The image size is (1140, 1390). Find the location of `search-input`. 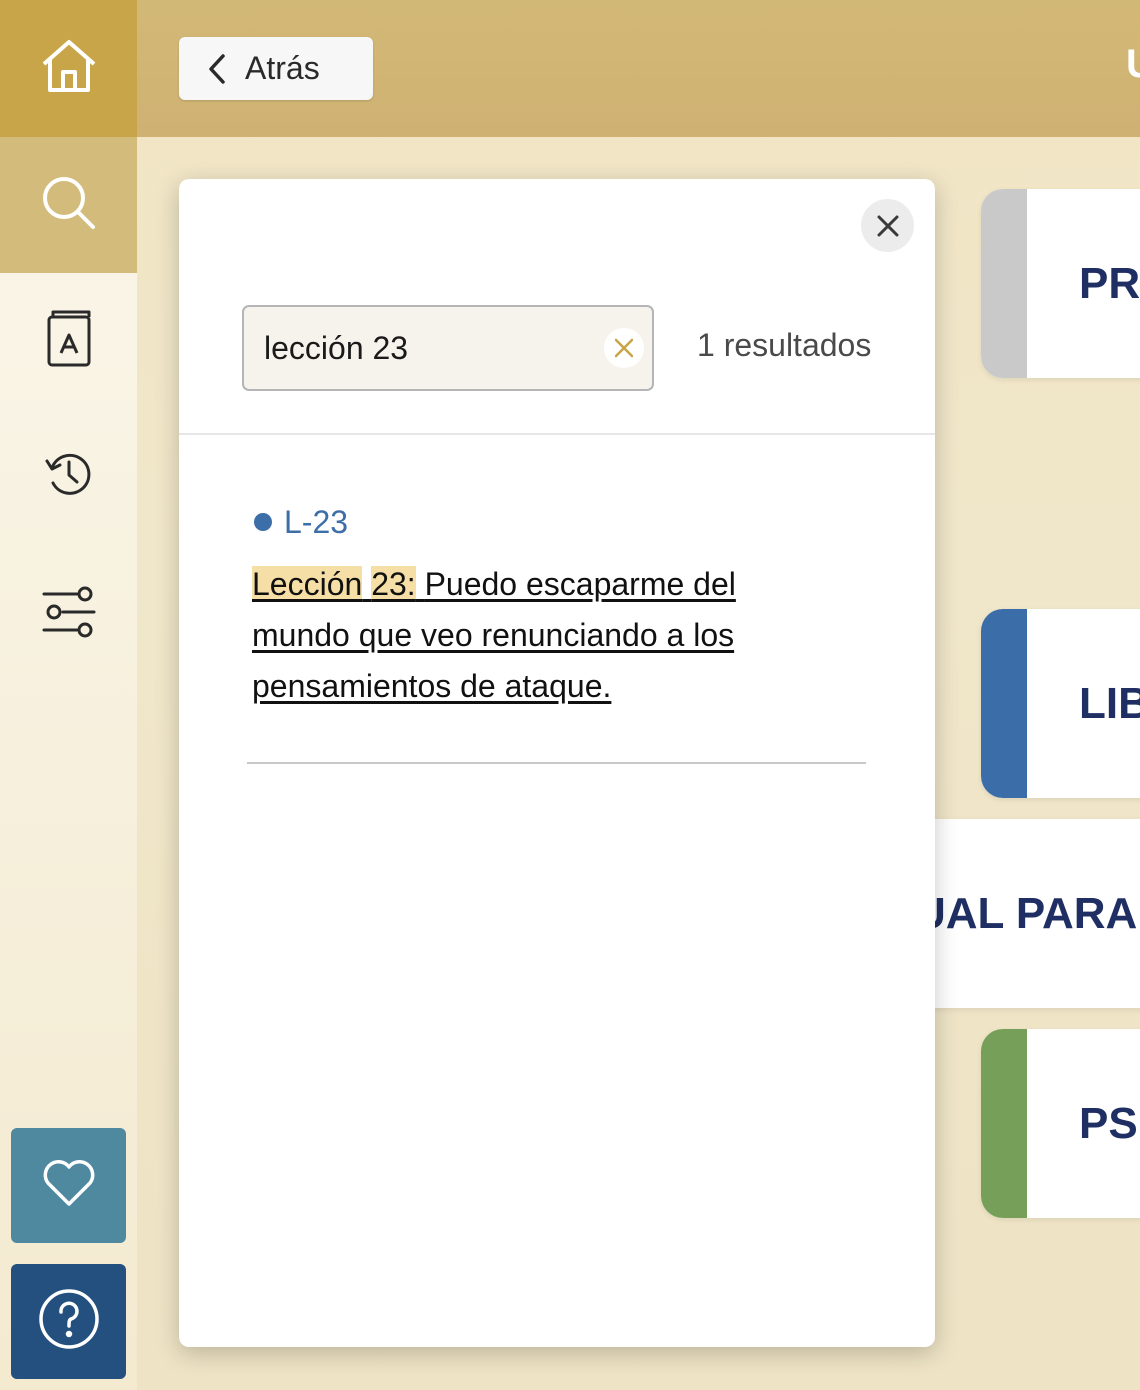

search-input is located at coordinates (429, 348).